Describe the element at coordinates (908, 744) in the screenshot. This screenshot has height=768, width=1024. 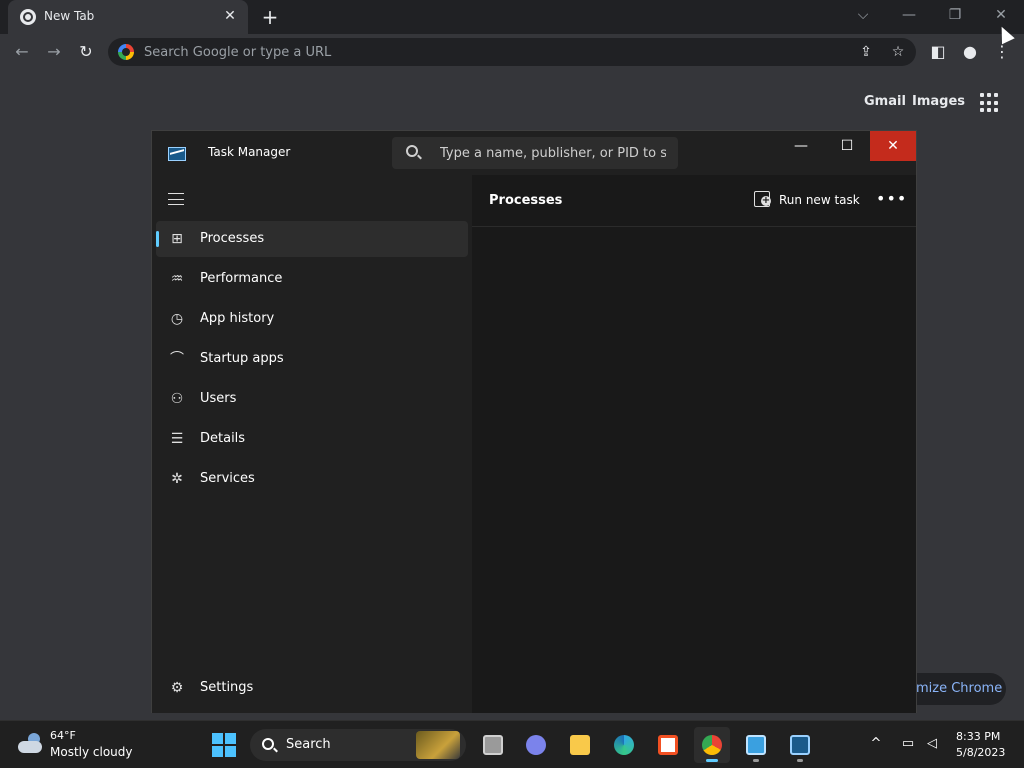
I see `network-icon: ▭` at that location.